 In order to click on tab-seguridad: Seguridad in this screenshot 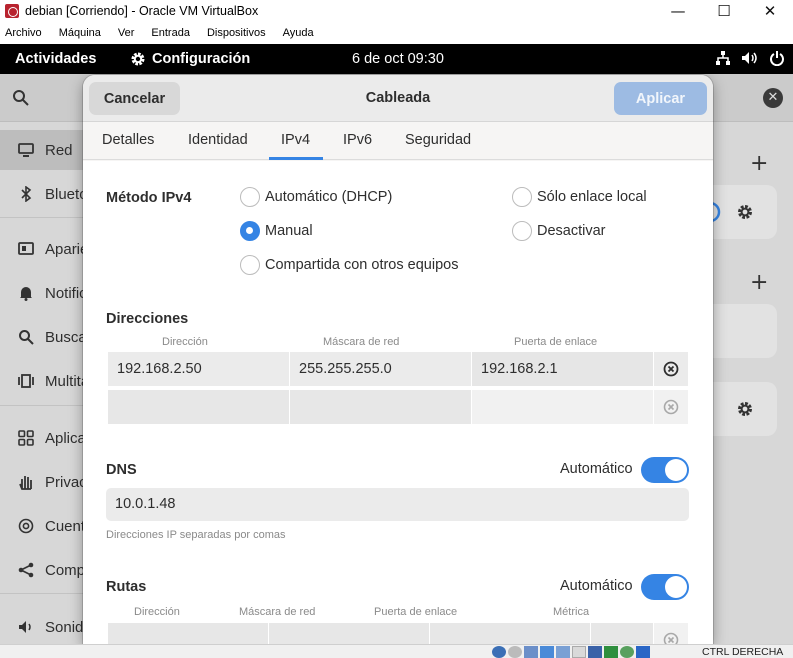, I will do `click(438, 140)`.